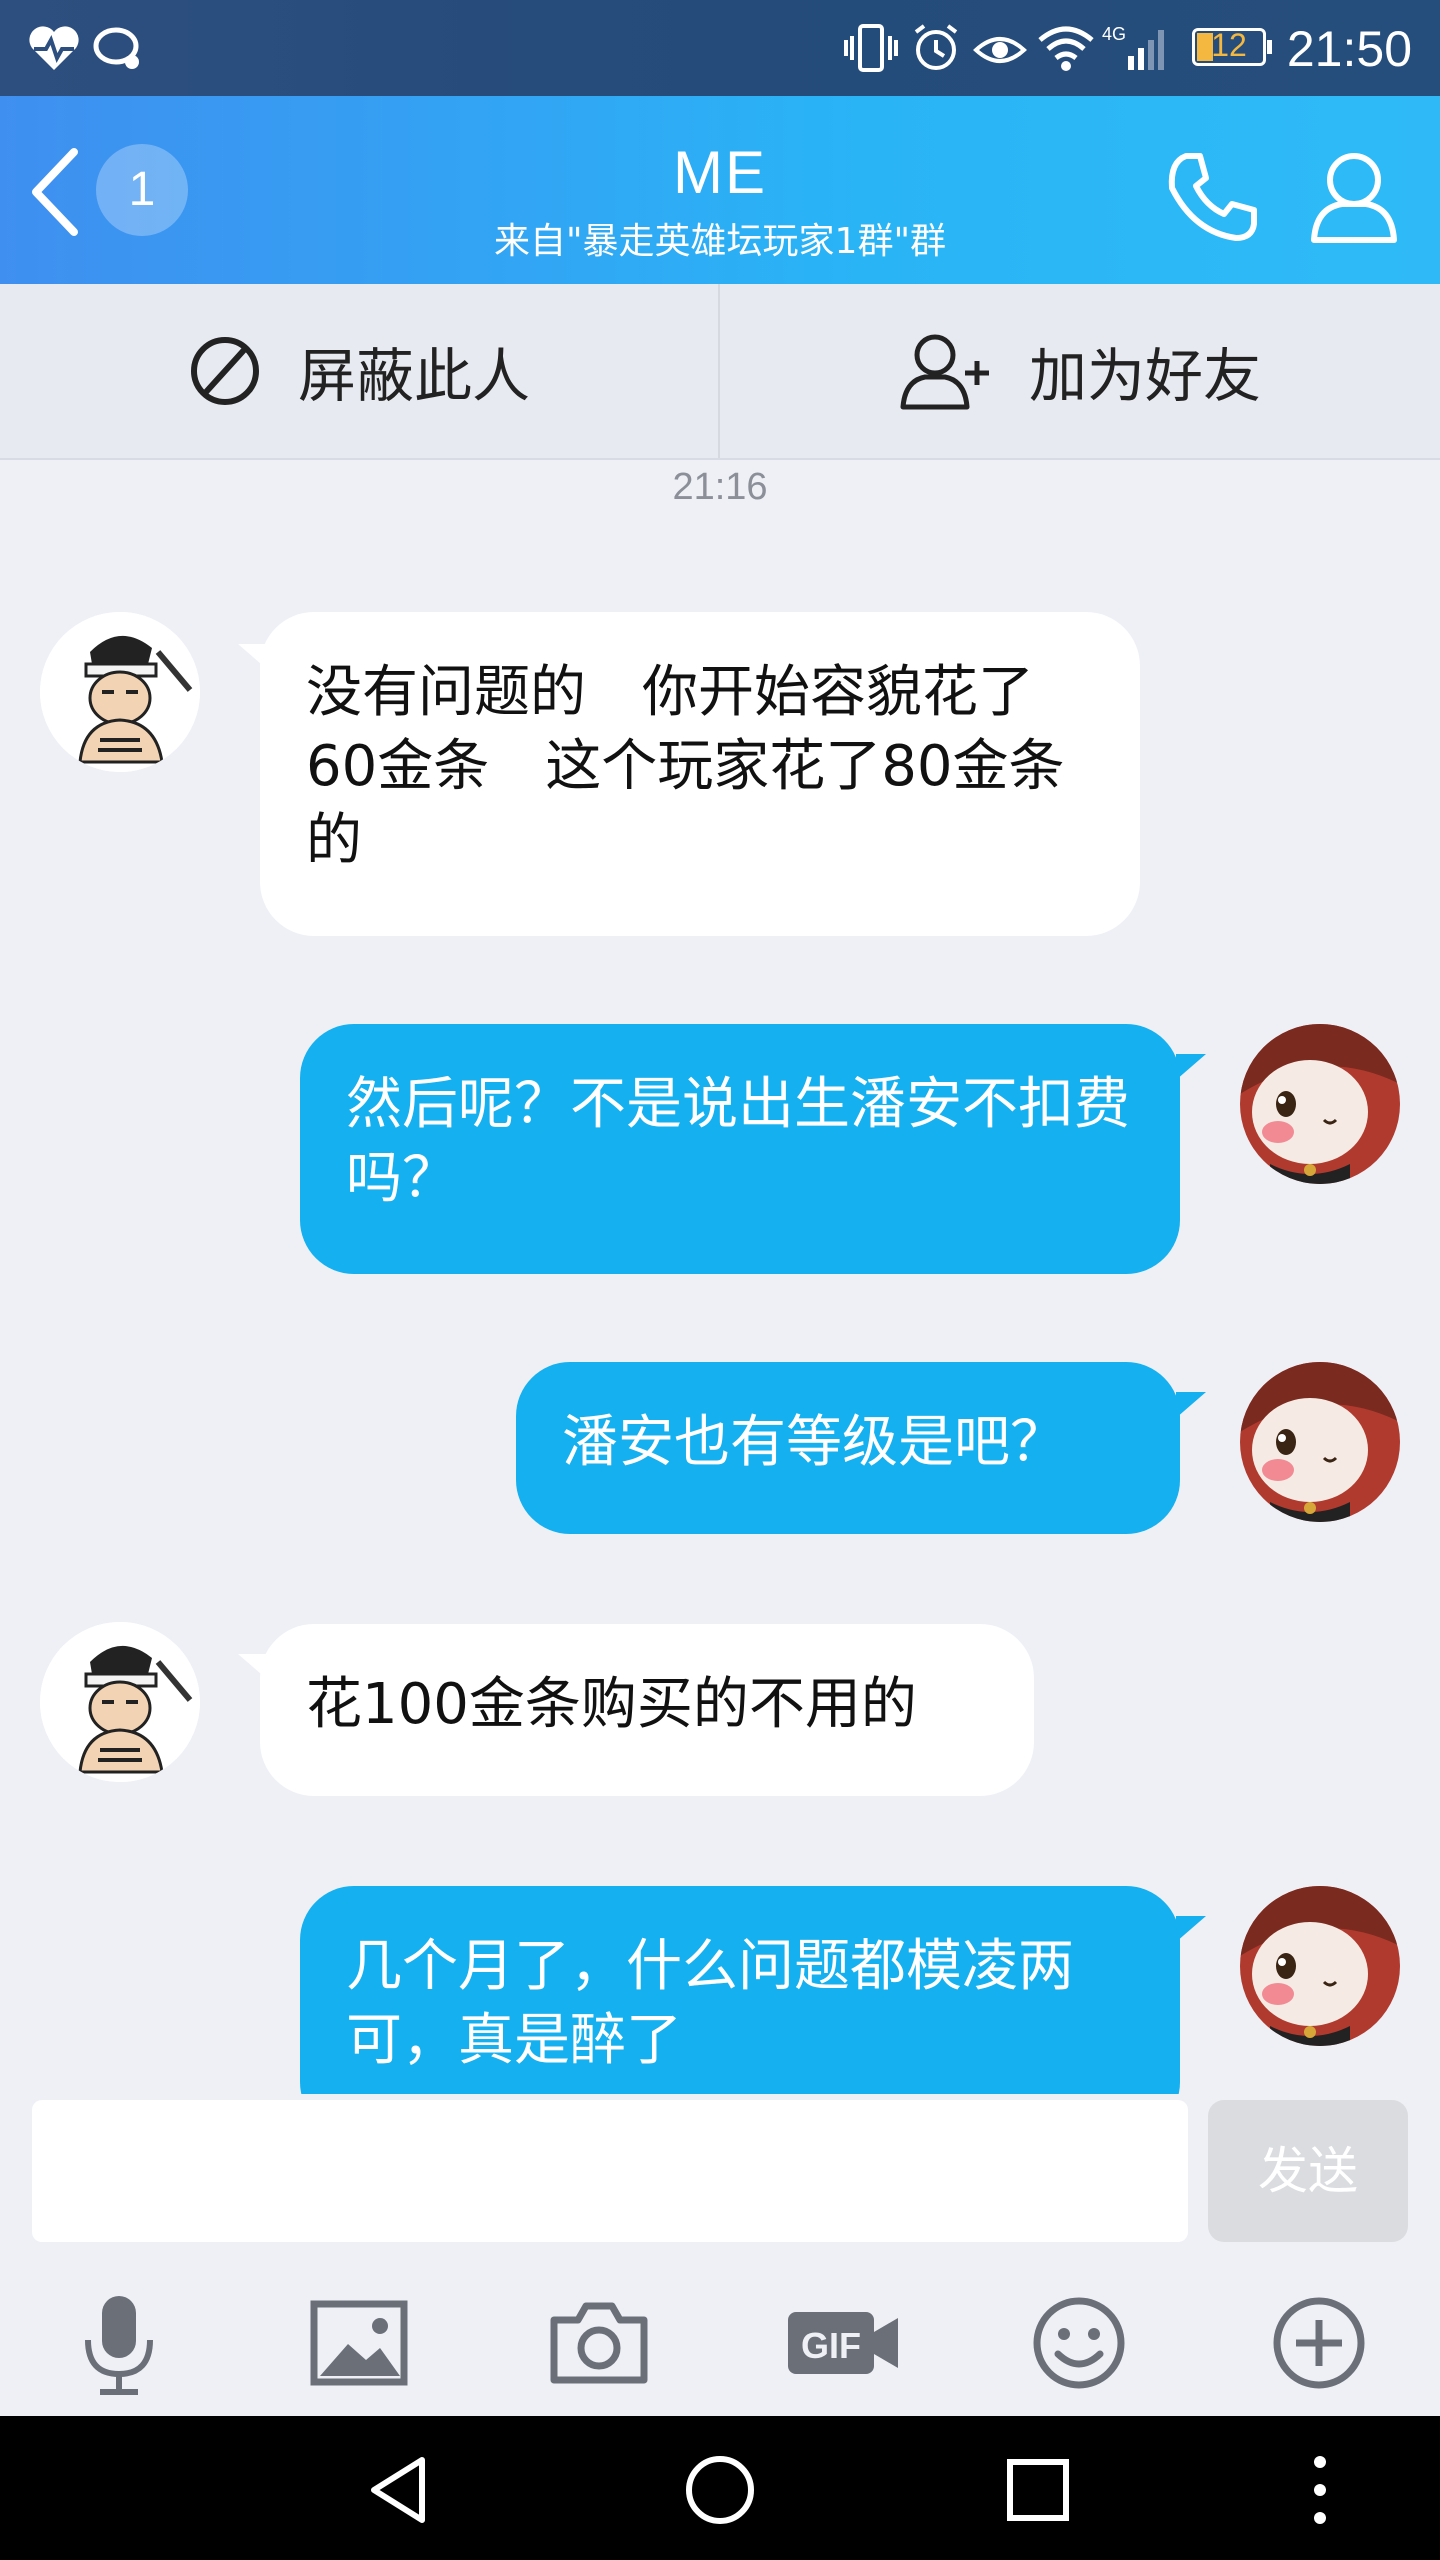  Describe the element at coordinates (720, 190) in the screenshot. I see `chat-header: 1 ME 来自"暴走英雄坛玩家1群"群` at that location.